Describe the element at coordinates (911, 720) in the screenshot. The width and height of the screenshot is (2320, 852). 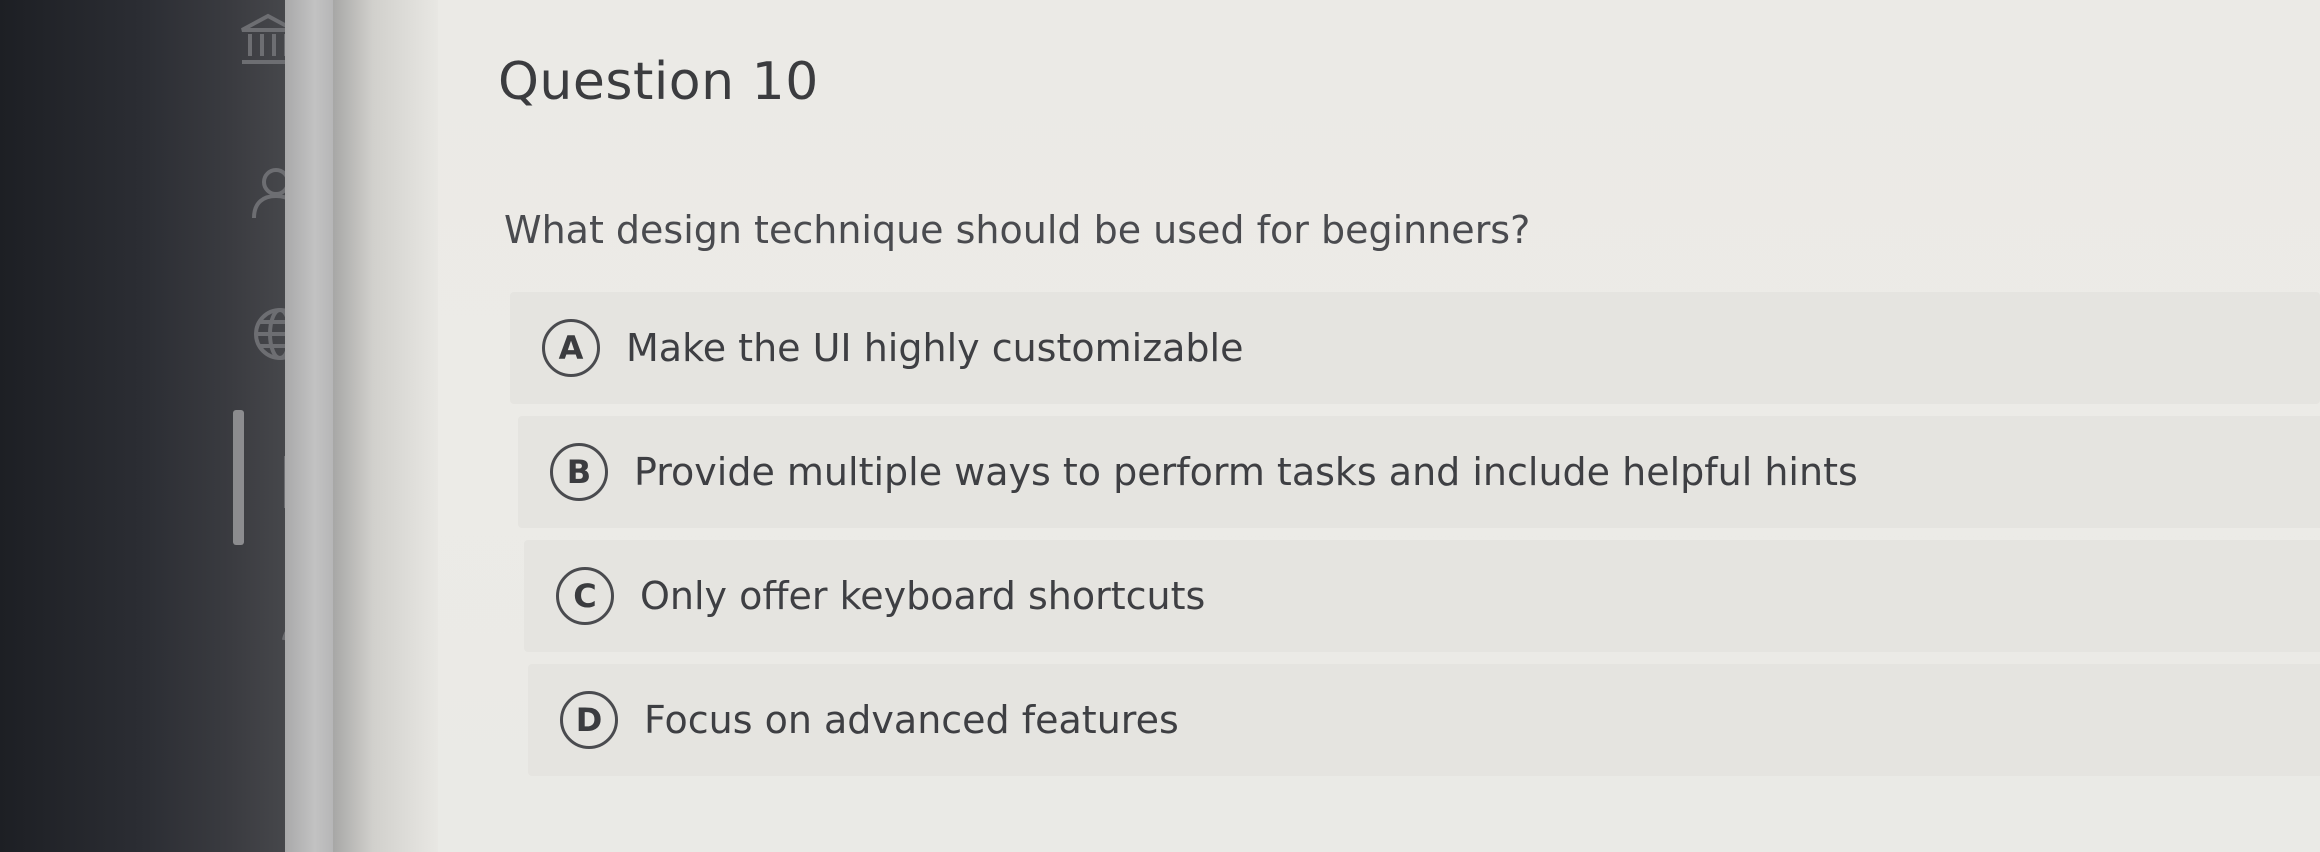
I see `option-label: Focus on advanced features` at that location.